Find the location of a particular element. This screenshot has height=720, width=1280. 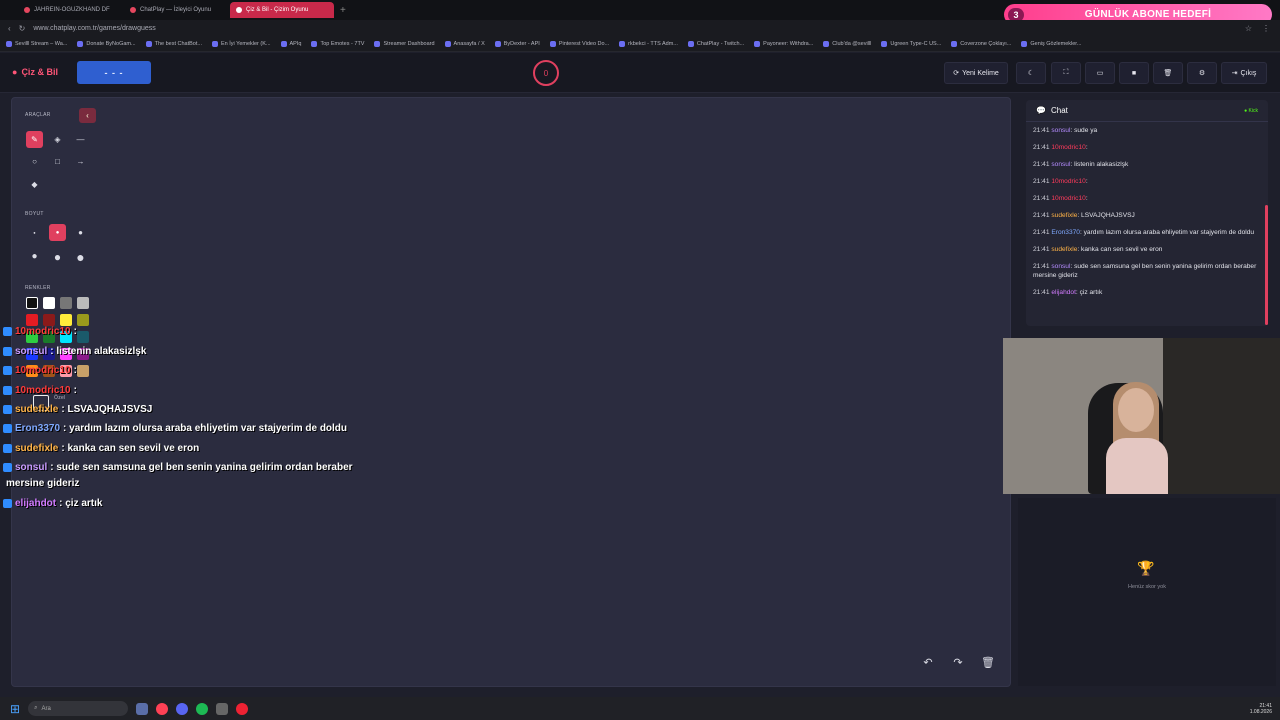

new-tab-icon: + is located at coordinates (343, 10).